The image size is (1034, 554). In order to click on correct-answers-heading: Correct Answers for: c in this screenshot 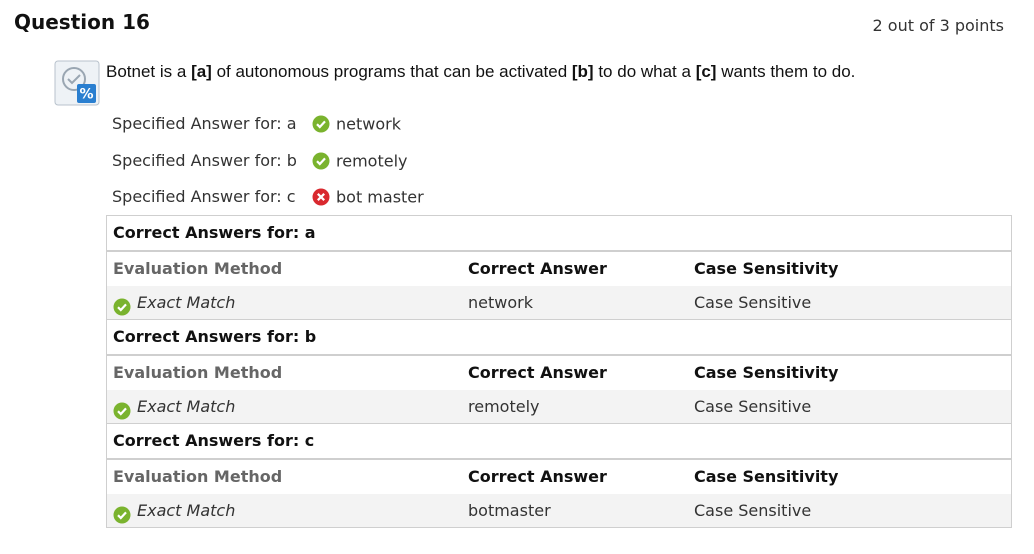, I will do `click(559, 442)`.